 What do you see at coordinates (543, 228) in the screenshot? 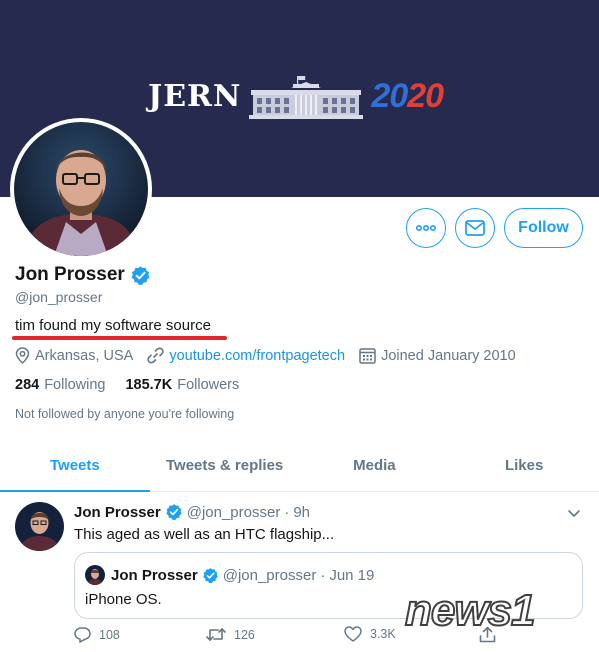
I see `follow-button: Follow` at bounding box center [543, 228].